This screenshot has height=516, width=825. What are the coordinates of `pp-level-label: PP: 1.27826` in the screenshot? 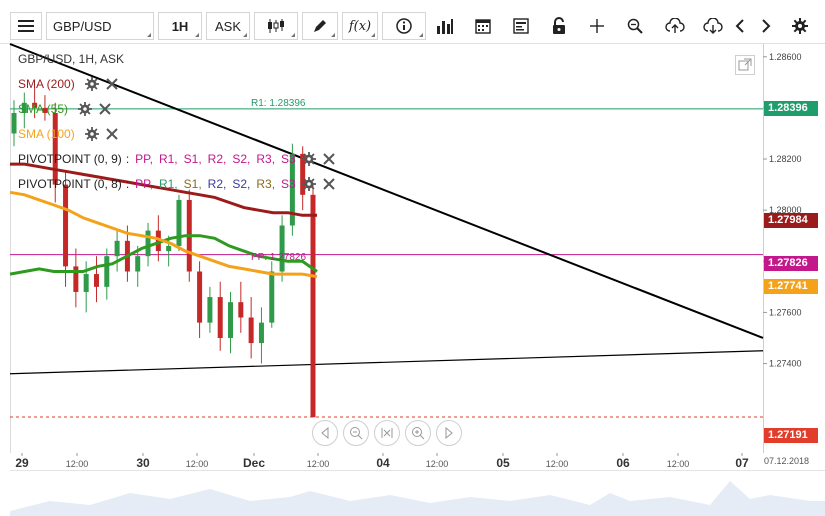 It's located at (279, 257).